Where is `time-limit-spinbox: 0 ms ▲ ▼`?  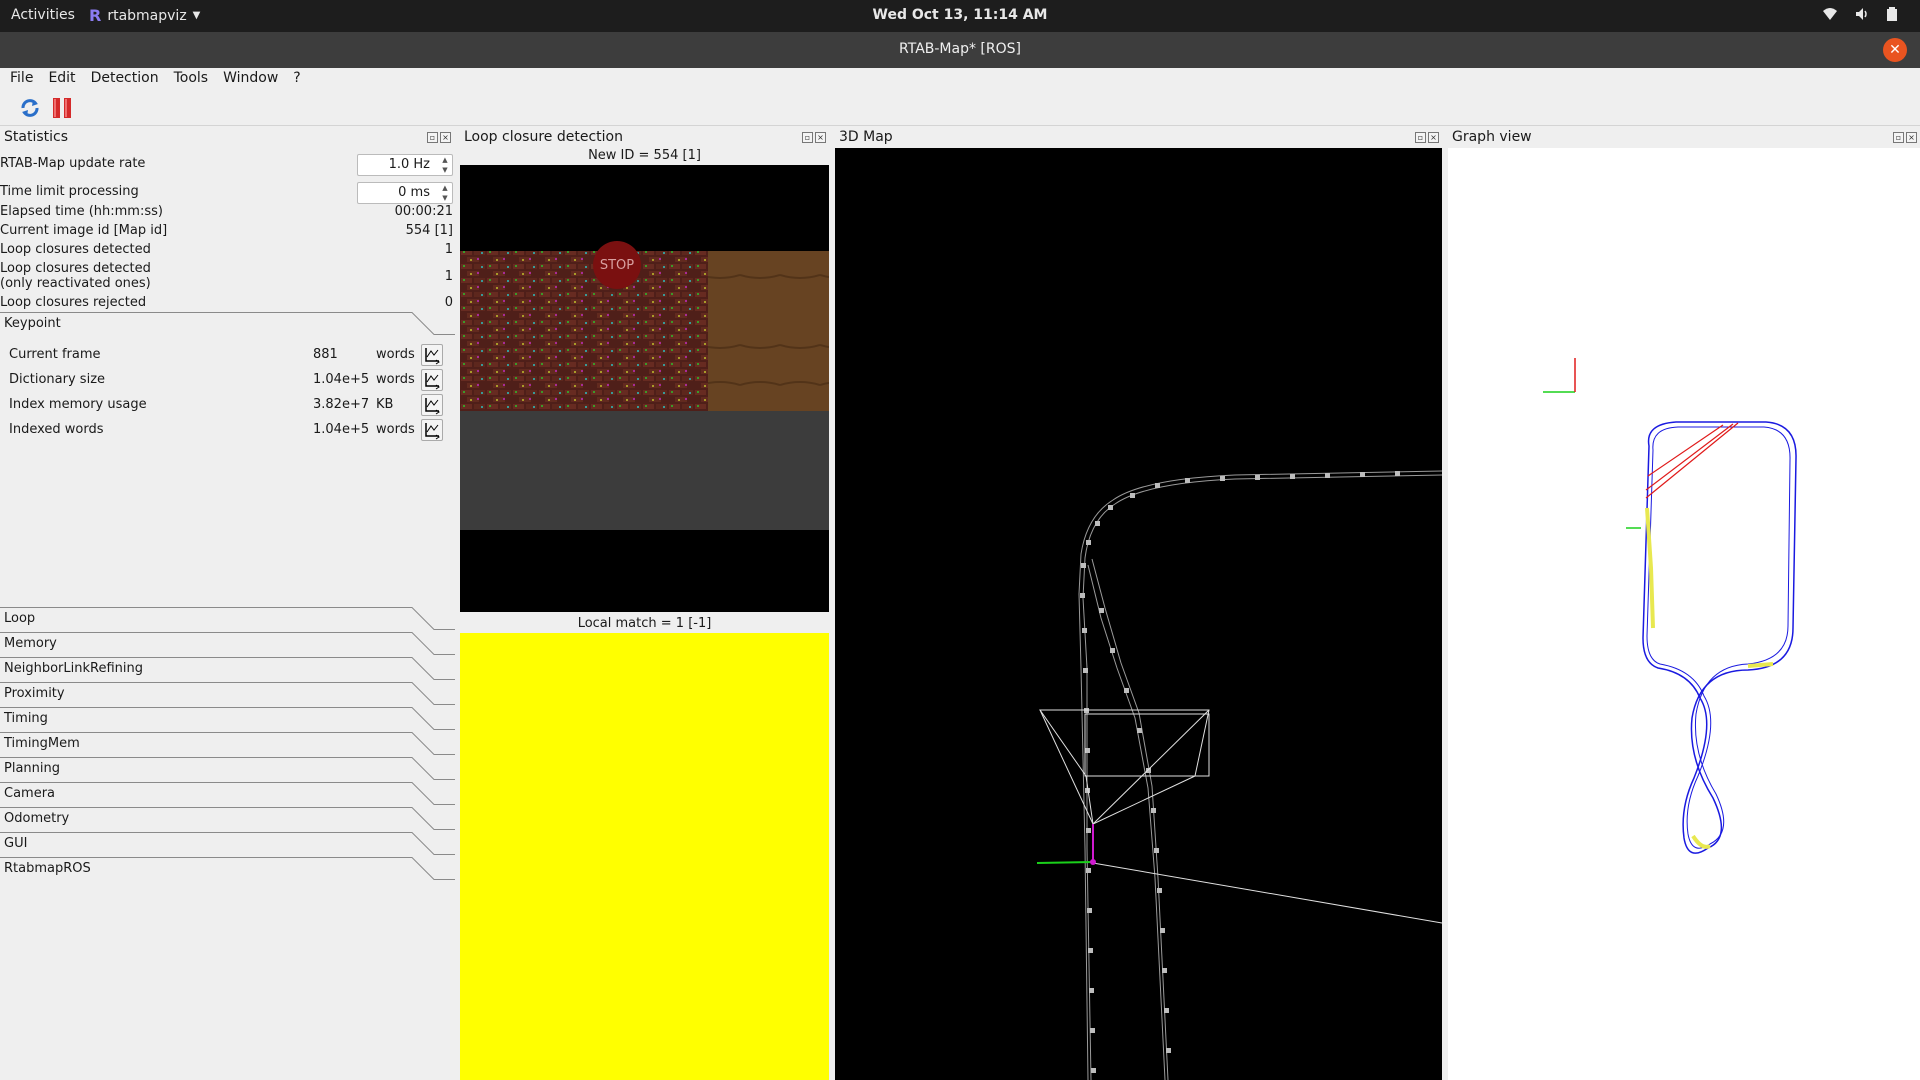
time-limit-spinbox: 0 ms ▲ ▼ is located at coordinates (405, 193).